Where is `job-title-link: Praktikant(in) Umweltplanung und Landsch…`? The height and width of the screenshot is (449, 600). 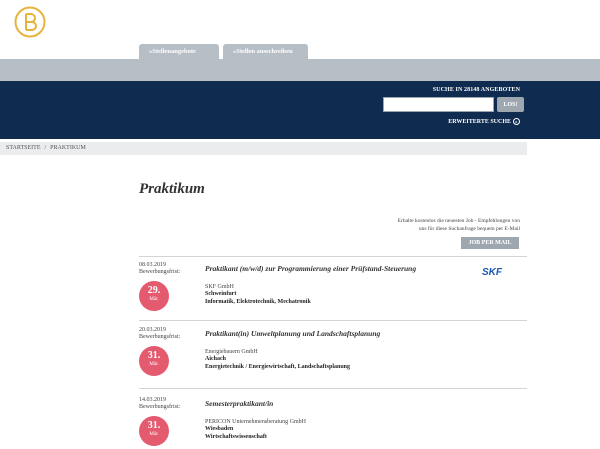 job-title-link: Praktikant(in) Umweltplanung und Landsch… is located at coordinates (292, 333).